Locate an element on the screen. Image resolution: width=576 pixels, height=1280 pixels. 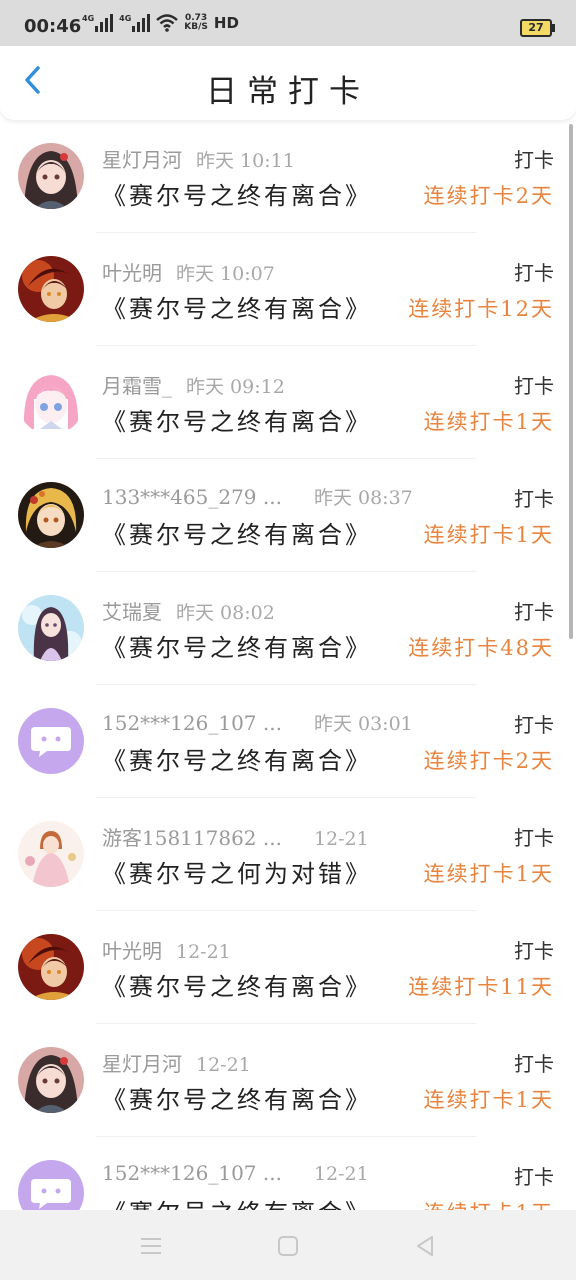
user-meta: 152***126_107 ... 昨天 03:01 is located at coordinates (257, 722).